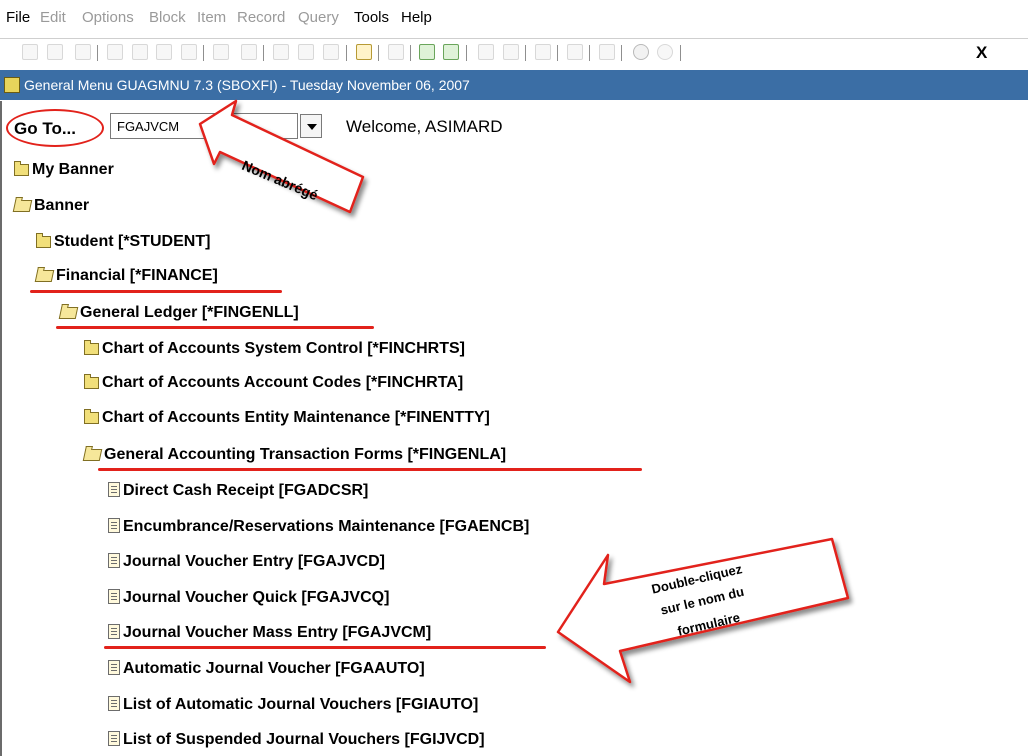 The image size is (1028, 756). Describe the element at coordinates (266, 669) in the screenshot. I see `tree-item: Automatic Journal Voucher [FGAAUTO]` at that location.